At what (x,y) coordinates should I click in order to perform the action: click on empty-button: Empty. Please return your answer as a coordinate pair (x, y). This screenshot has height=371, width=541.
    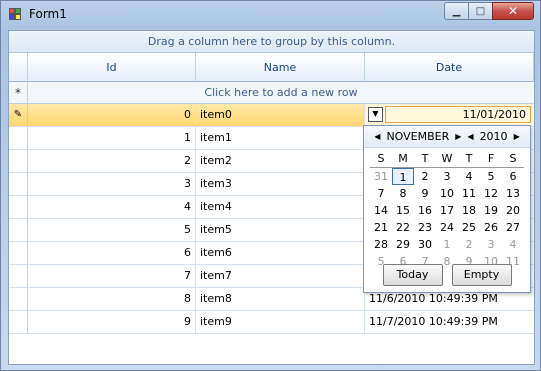
    Looking at the image, I should click on (481, 275).